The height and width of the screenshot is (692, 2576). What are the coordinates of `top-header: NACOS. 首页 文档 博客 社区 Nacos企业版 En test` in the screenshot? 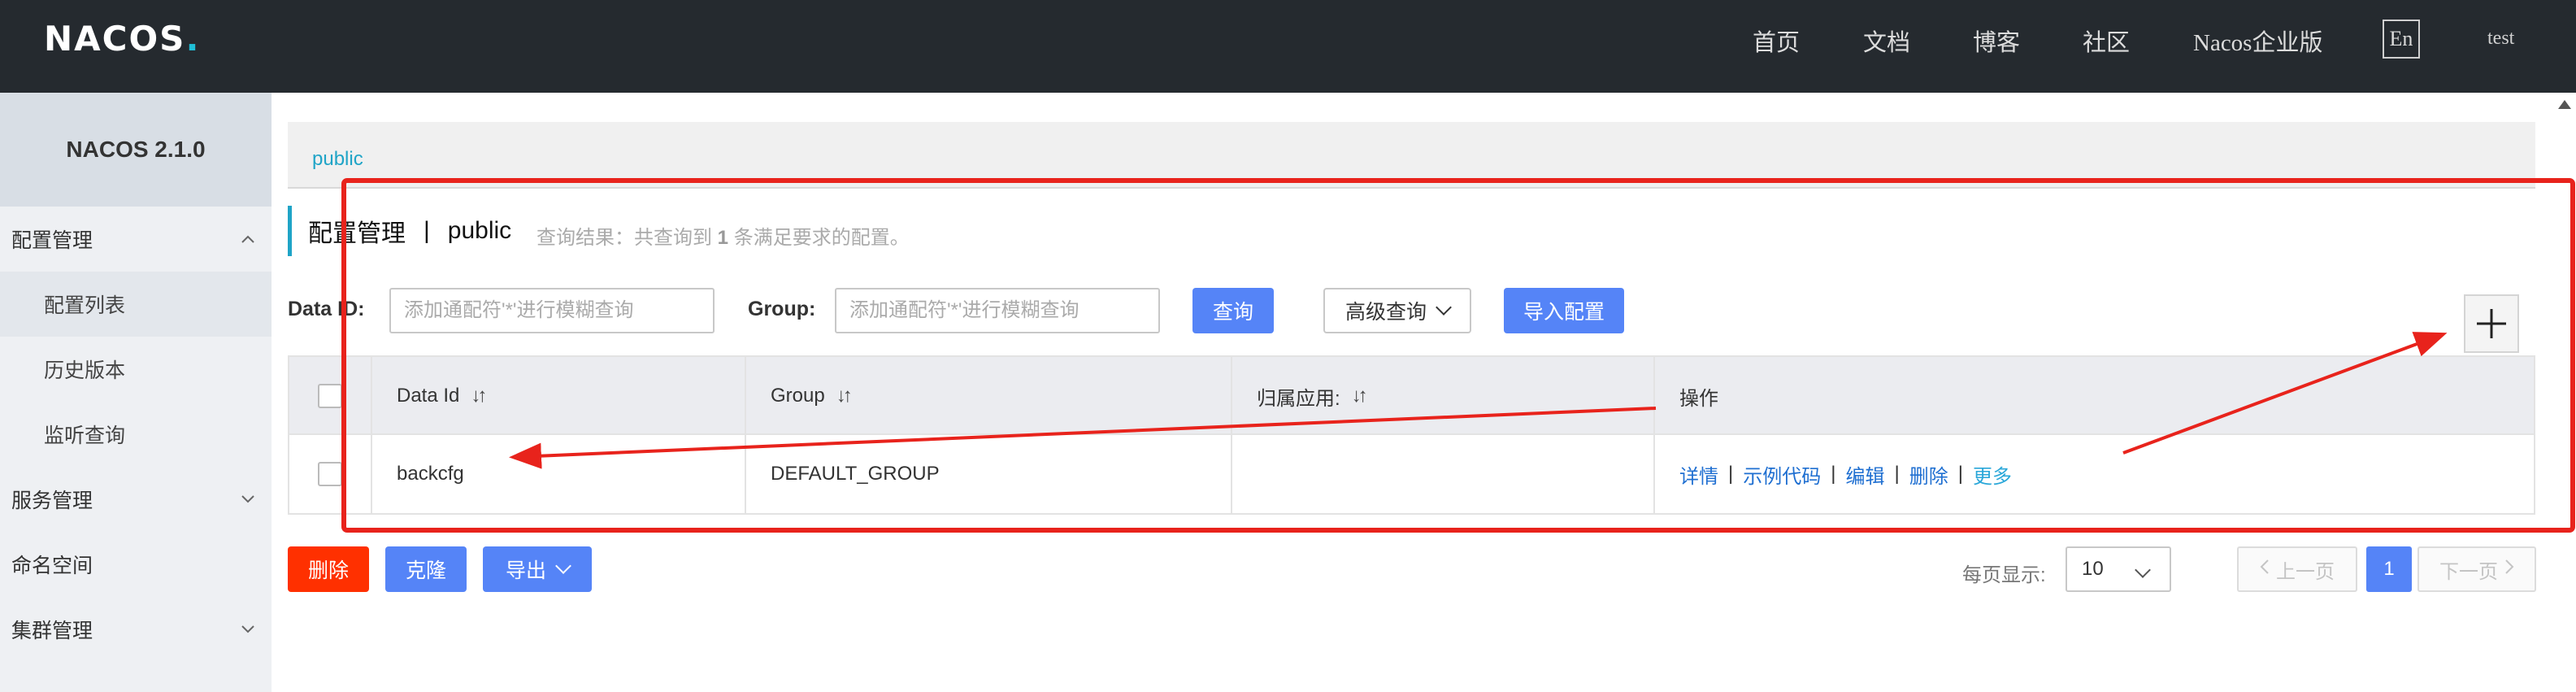 It's located at (1288, 46).